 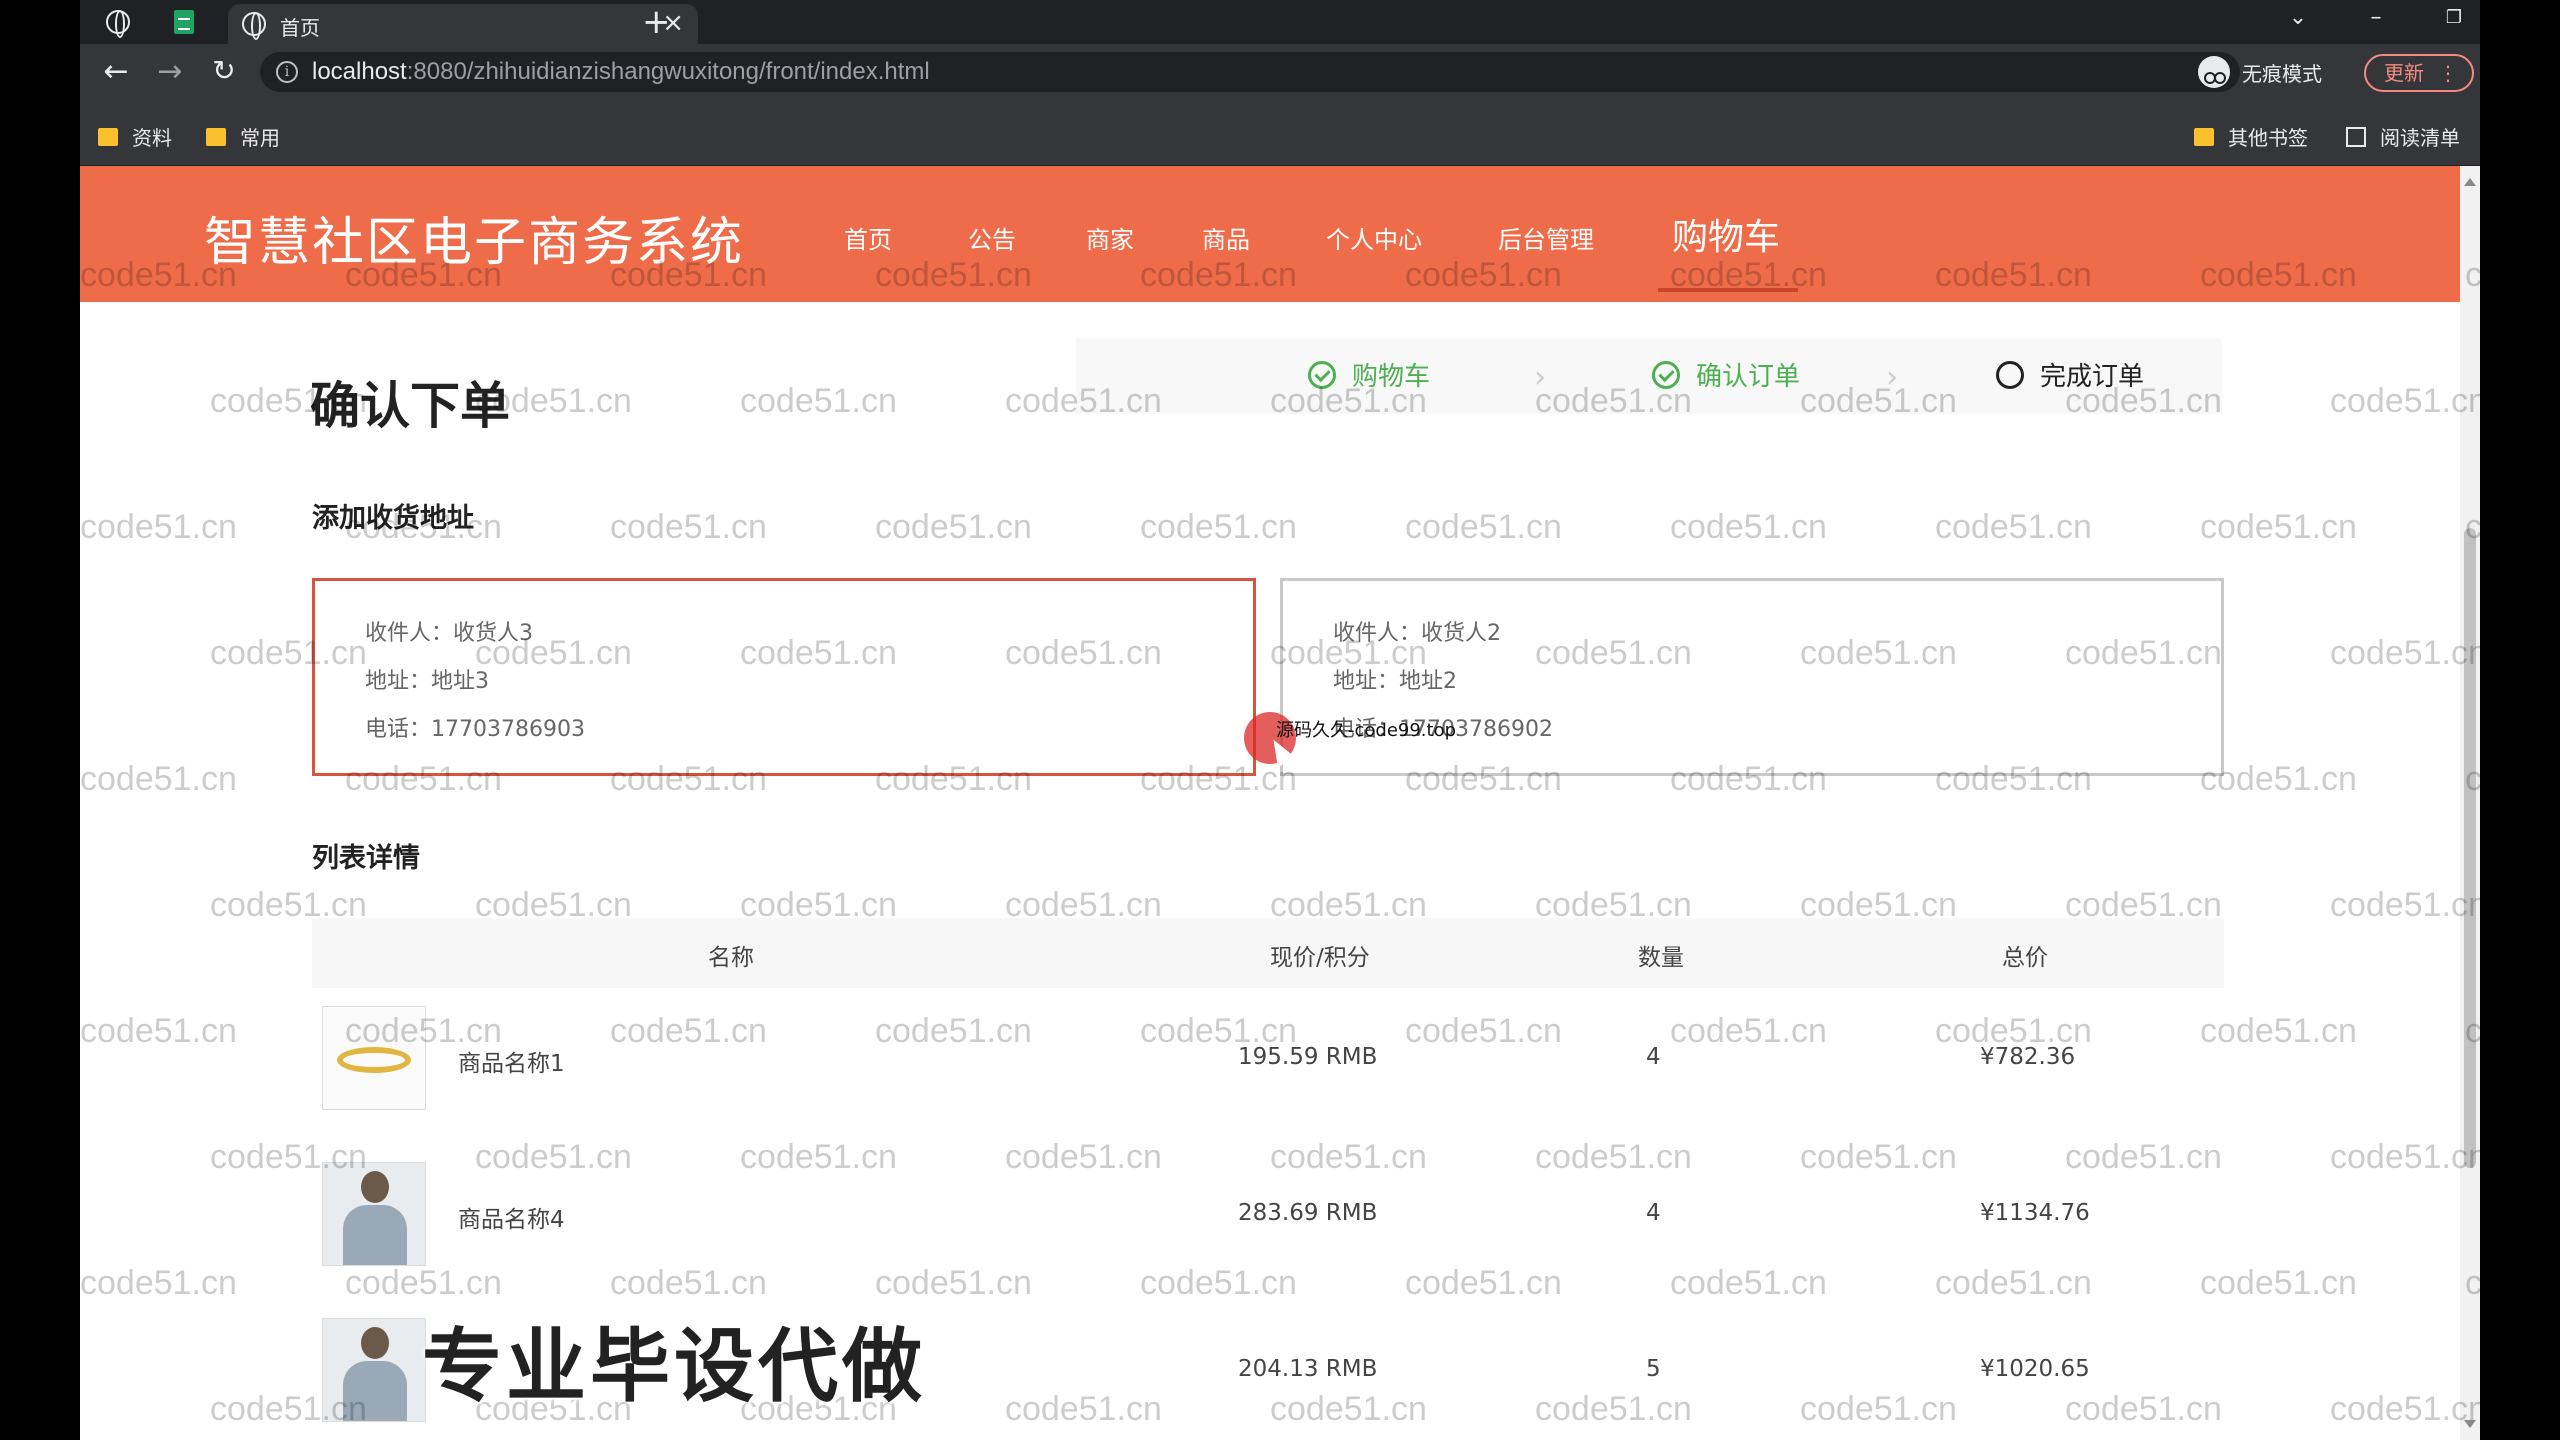 What do you see at coordinates (366, 855) in the screenshot?
I see `list-section-title: 列表详情` at bounding box center [366, 855].